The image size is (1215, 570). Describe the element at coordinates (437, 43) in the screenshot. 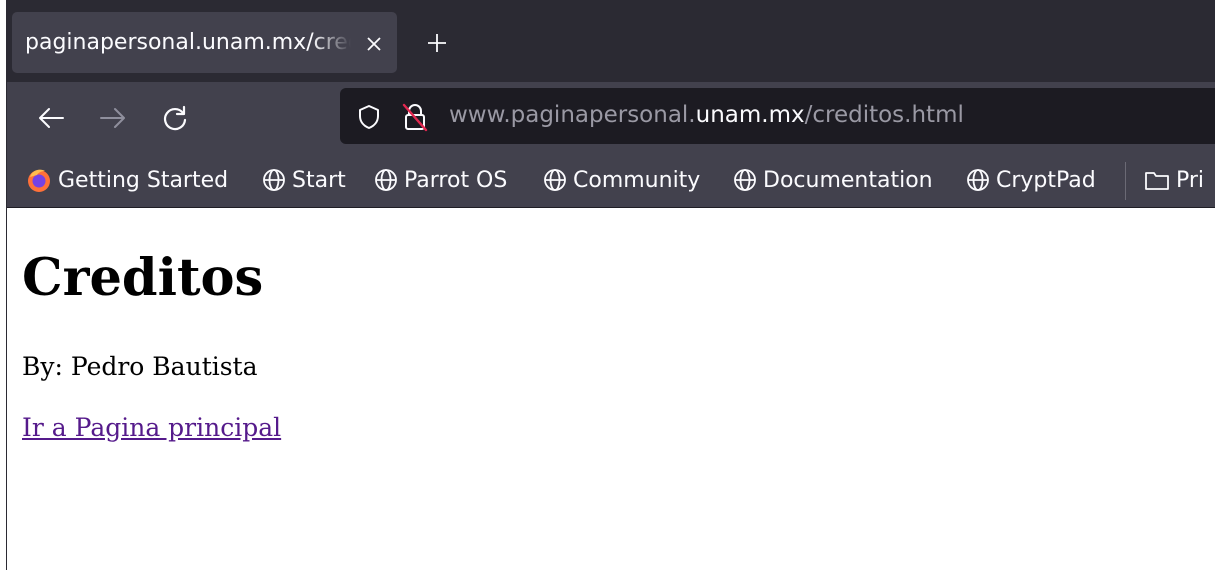

I see `new-tab-plus-icon` at that location.